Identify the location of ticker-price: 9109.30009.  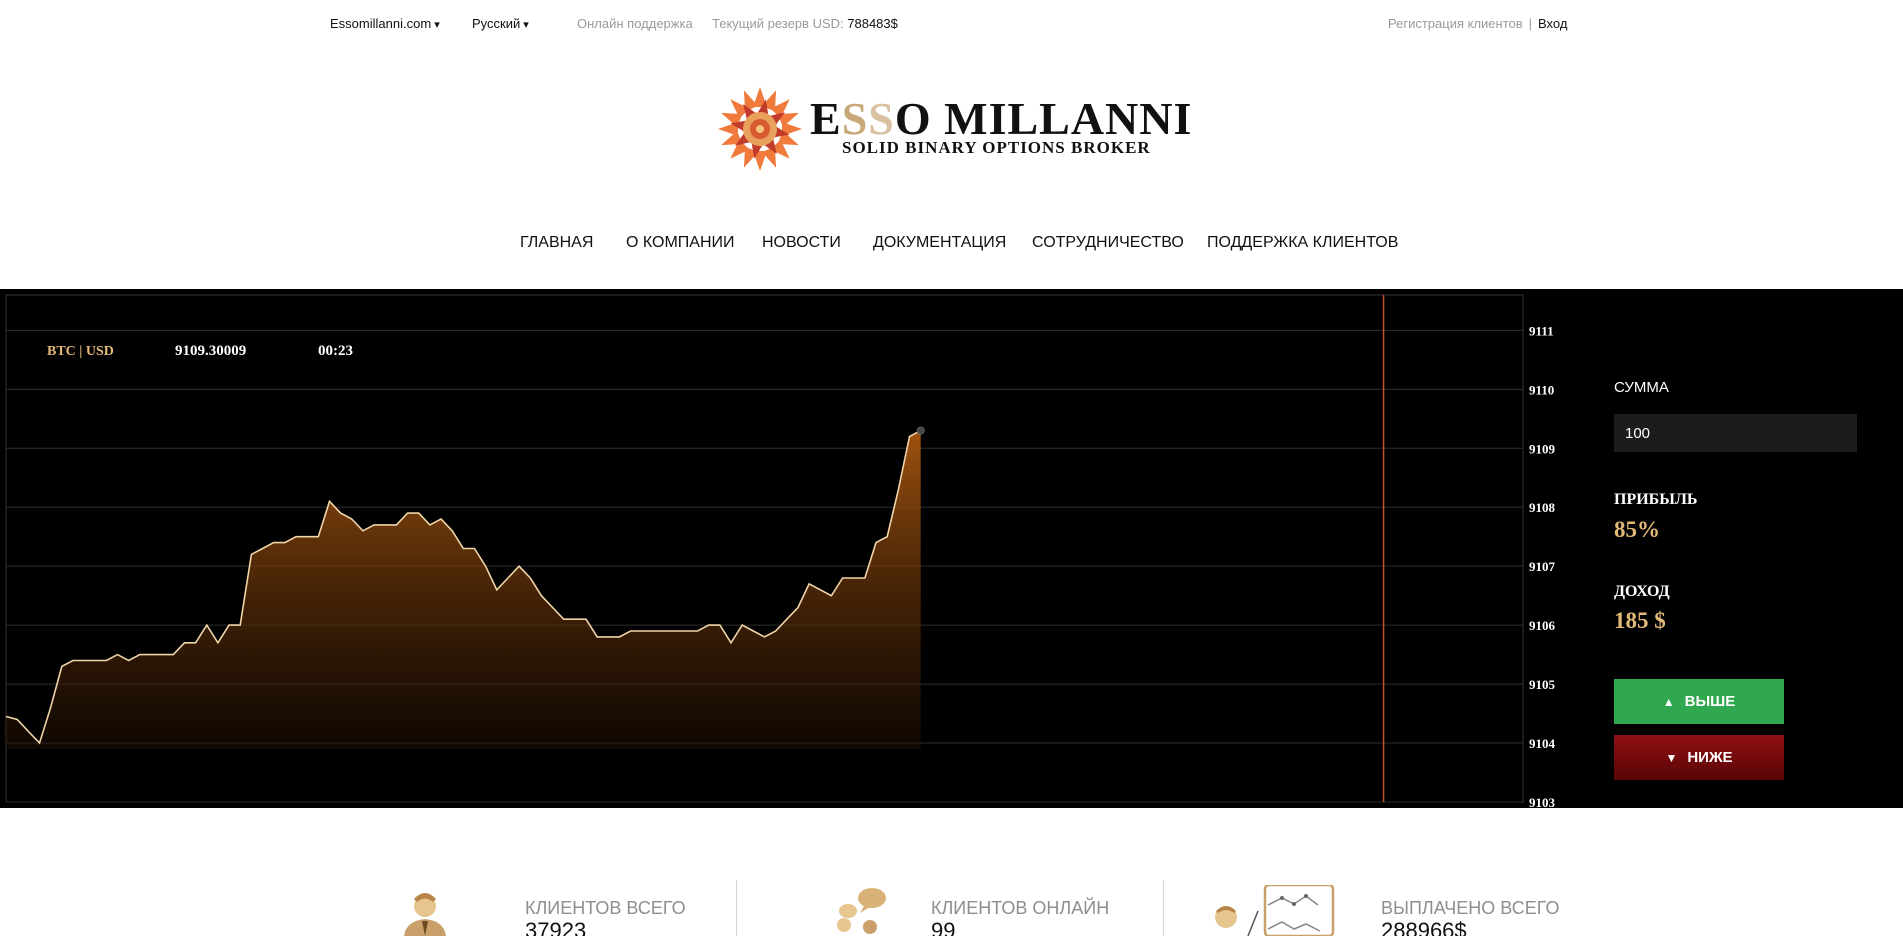
(210, 351).